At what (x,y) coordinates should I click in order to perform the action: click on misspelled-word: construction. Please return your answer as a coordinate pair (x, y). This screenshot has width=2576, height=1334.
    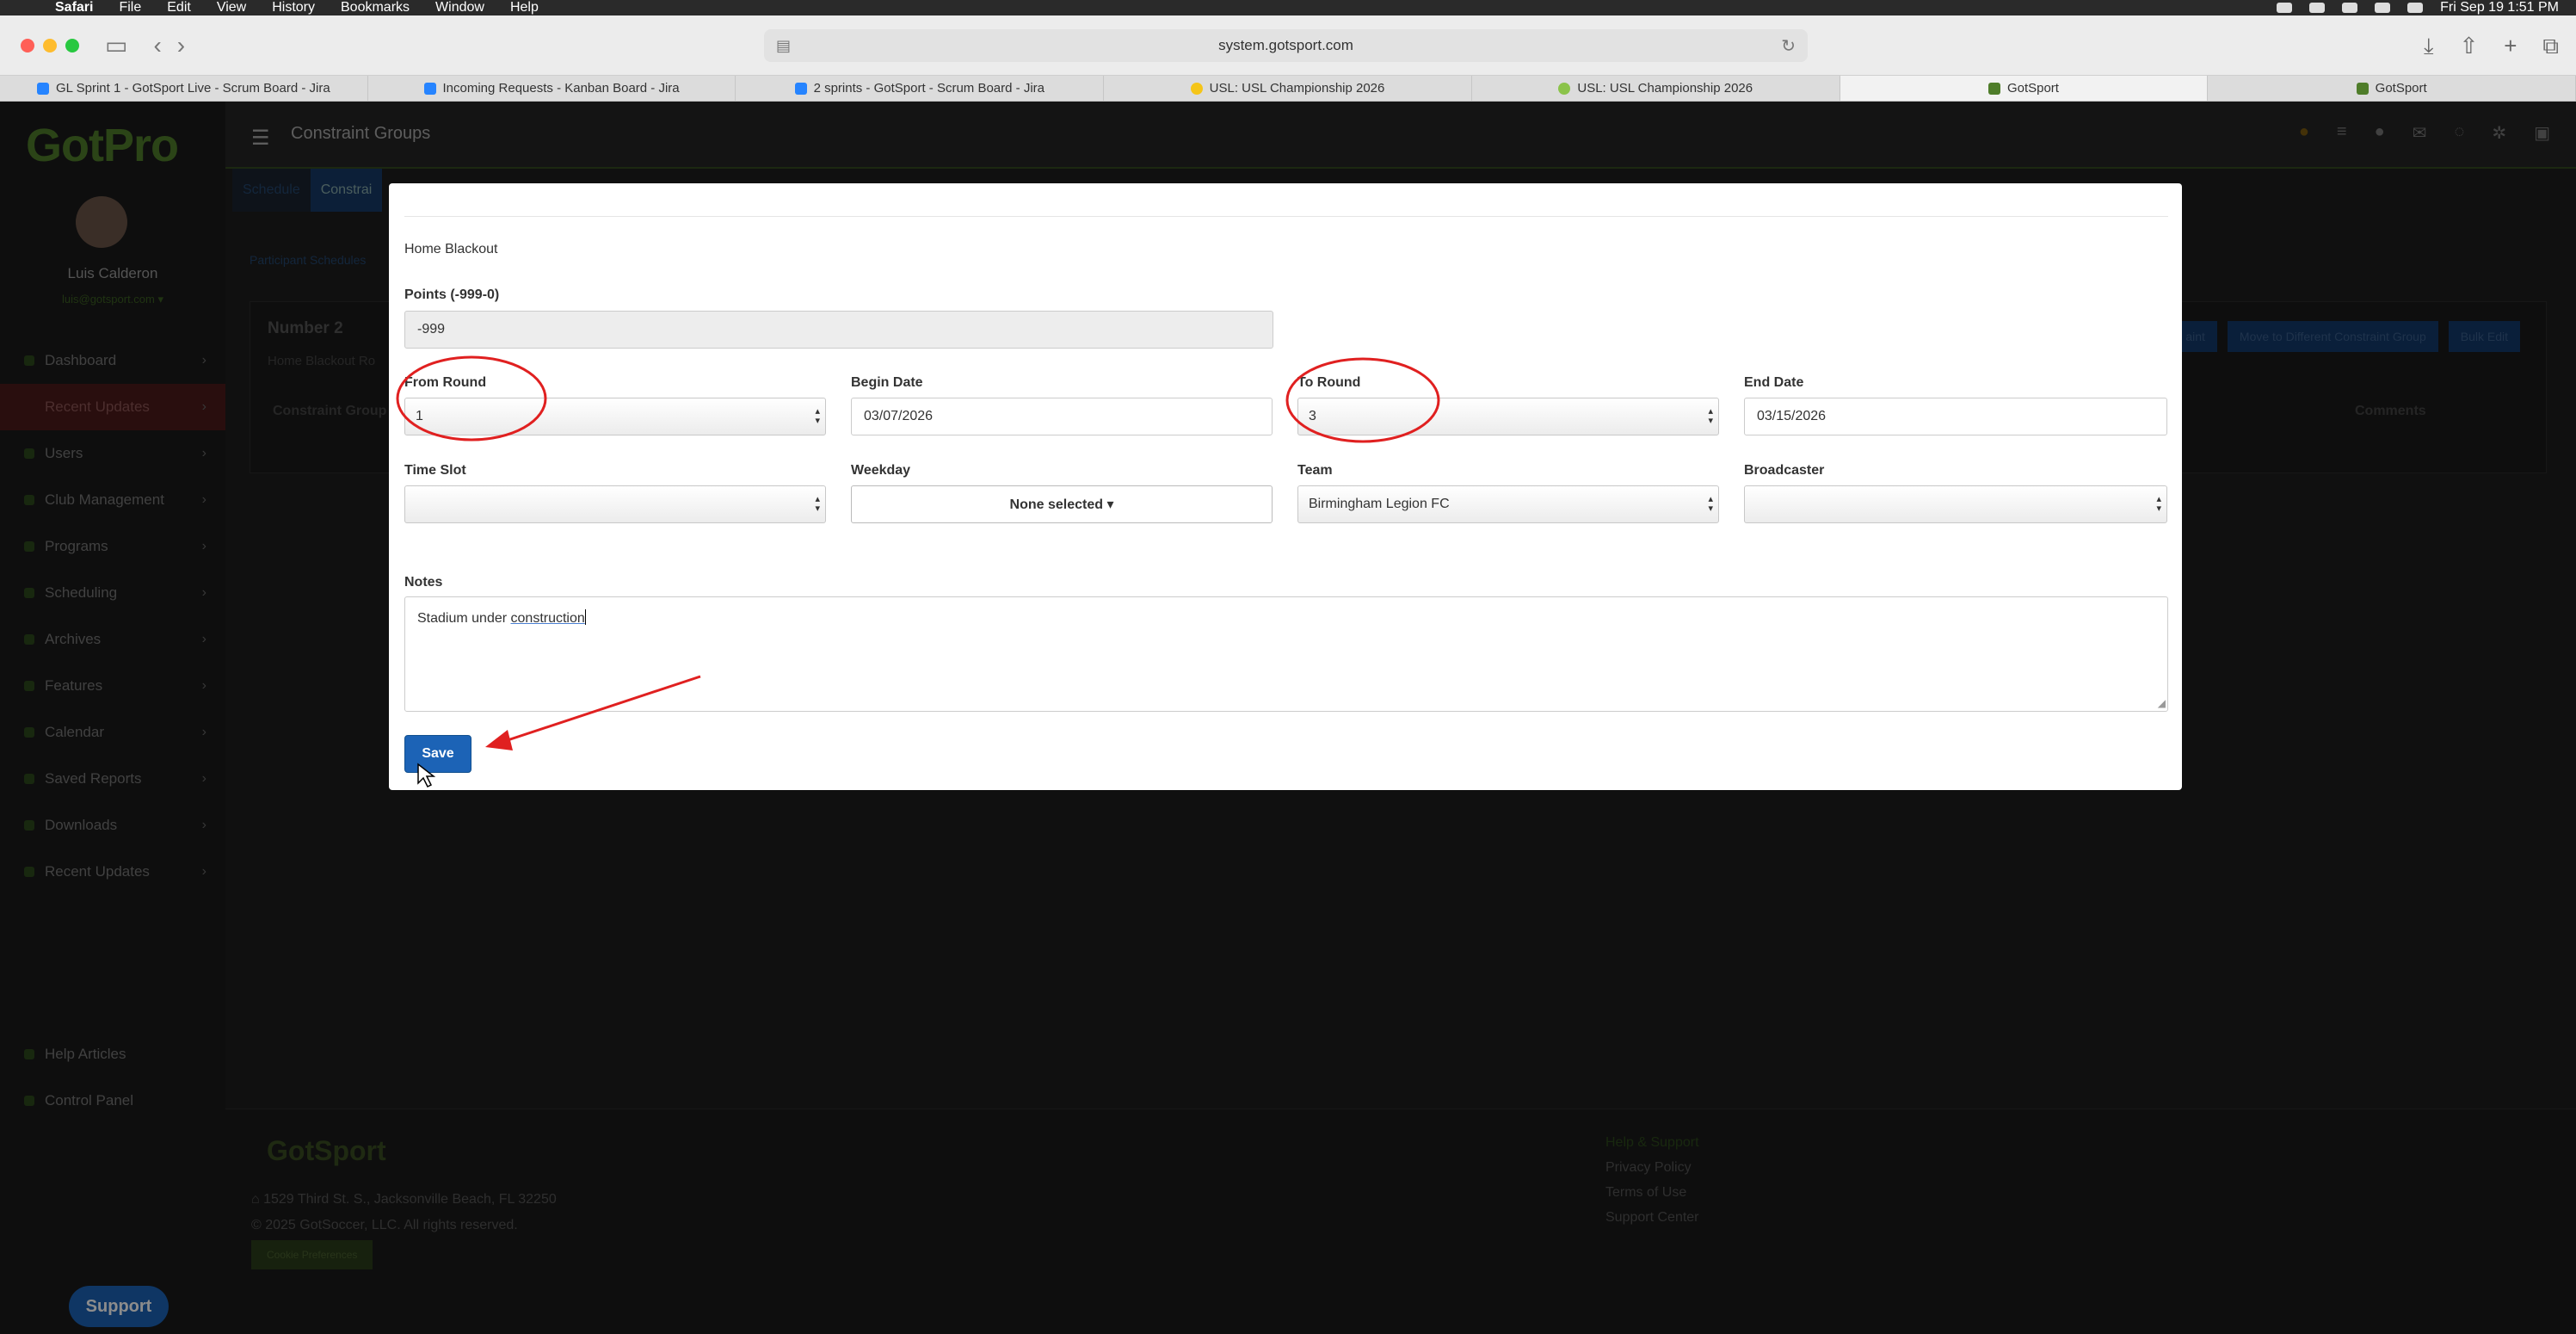
    Looking at the image, I should click on (548, 618).